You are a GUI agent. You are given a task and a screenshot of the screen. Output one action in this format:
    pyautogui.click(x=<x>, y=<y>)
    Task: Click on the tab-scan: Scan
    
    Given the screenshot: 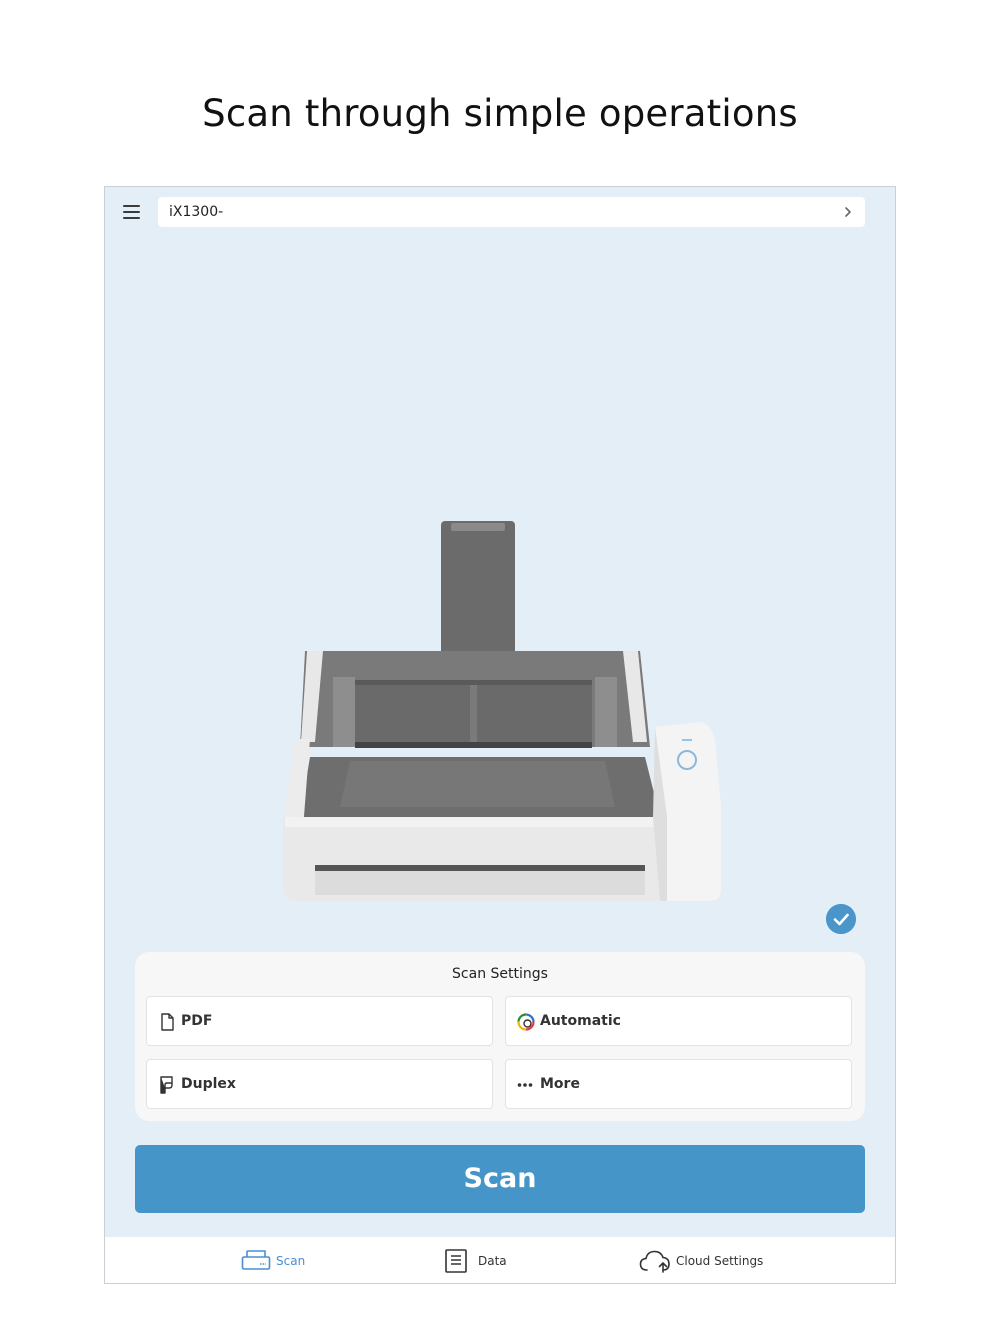 What is the action you would take?
    pyautogui.click(x=286, y=1260)
    